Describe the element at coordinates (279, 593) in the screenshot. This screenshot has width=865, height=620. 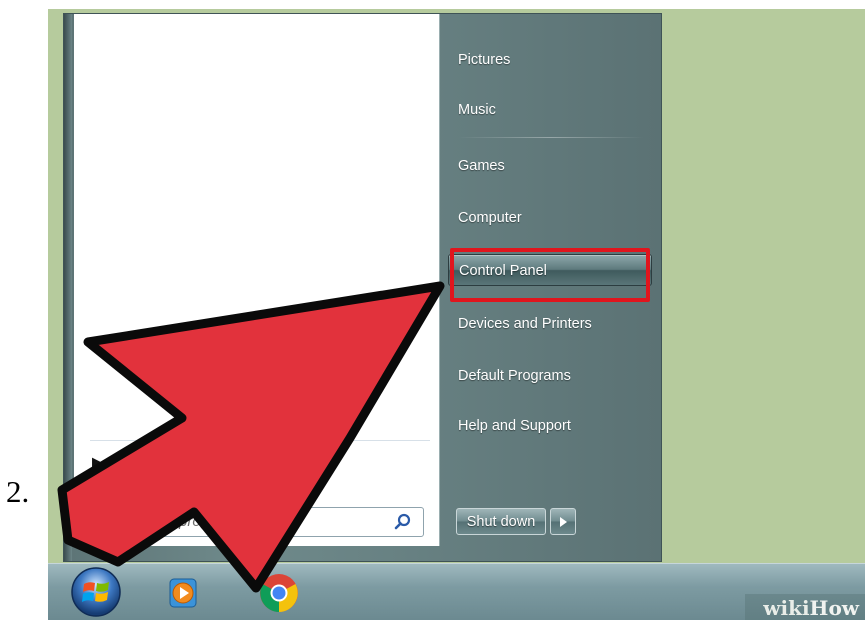
I see `chrome-icon` at that location.